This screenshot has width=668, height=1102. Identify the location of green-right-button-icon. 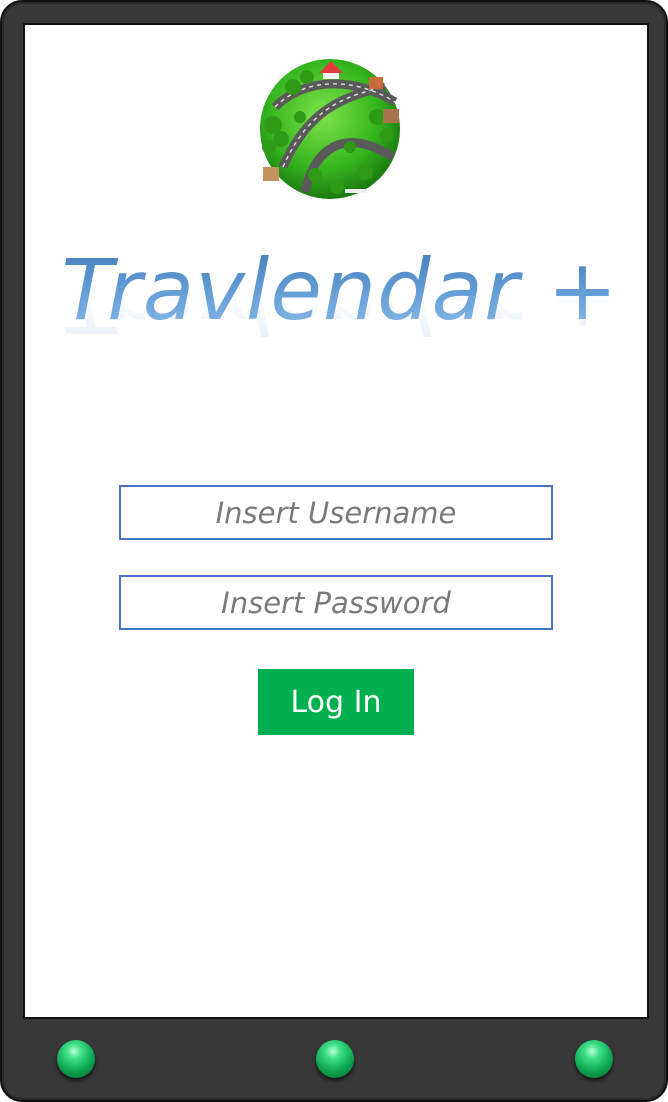
(594, 1059).